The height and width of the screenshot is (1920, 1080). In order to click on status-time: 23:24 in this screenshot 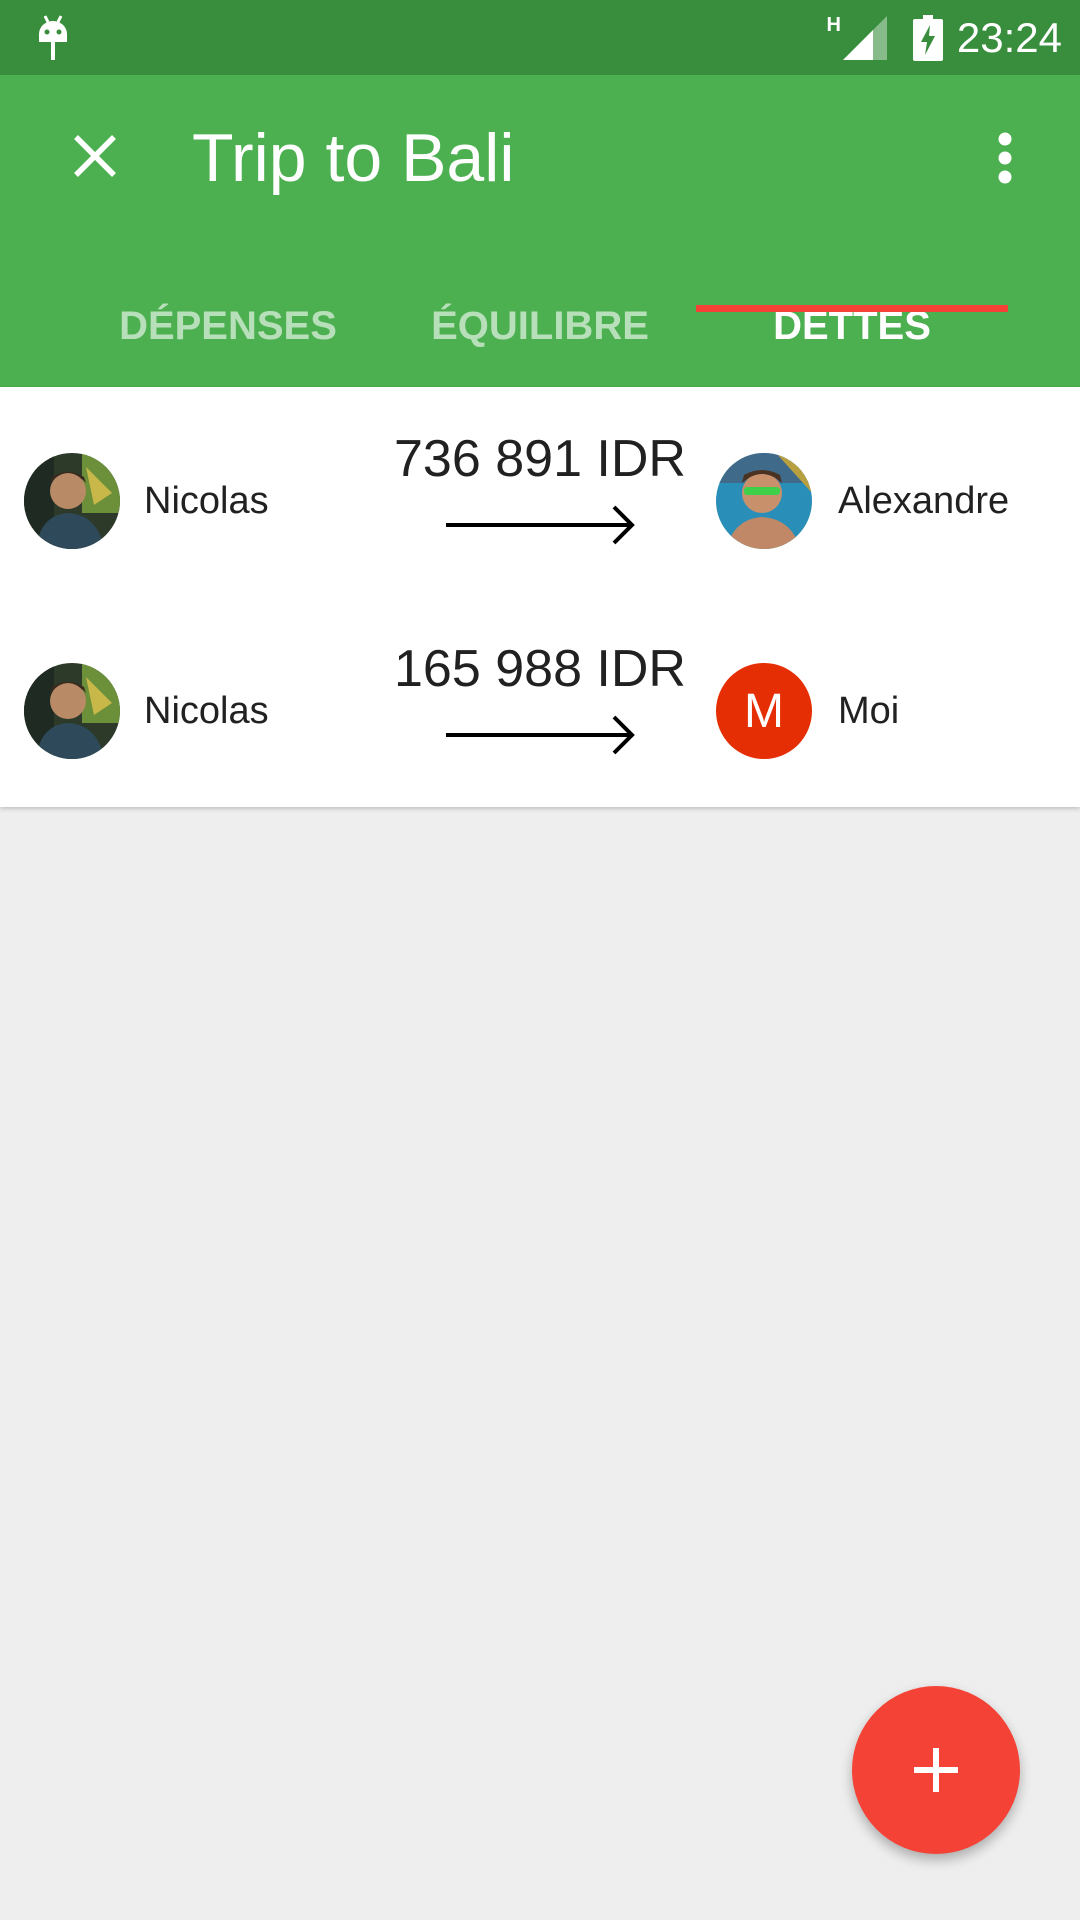, I will do `click(1009, 37)`.